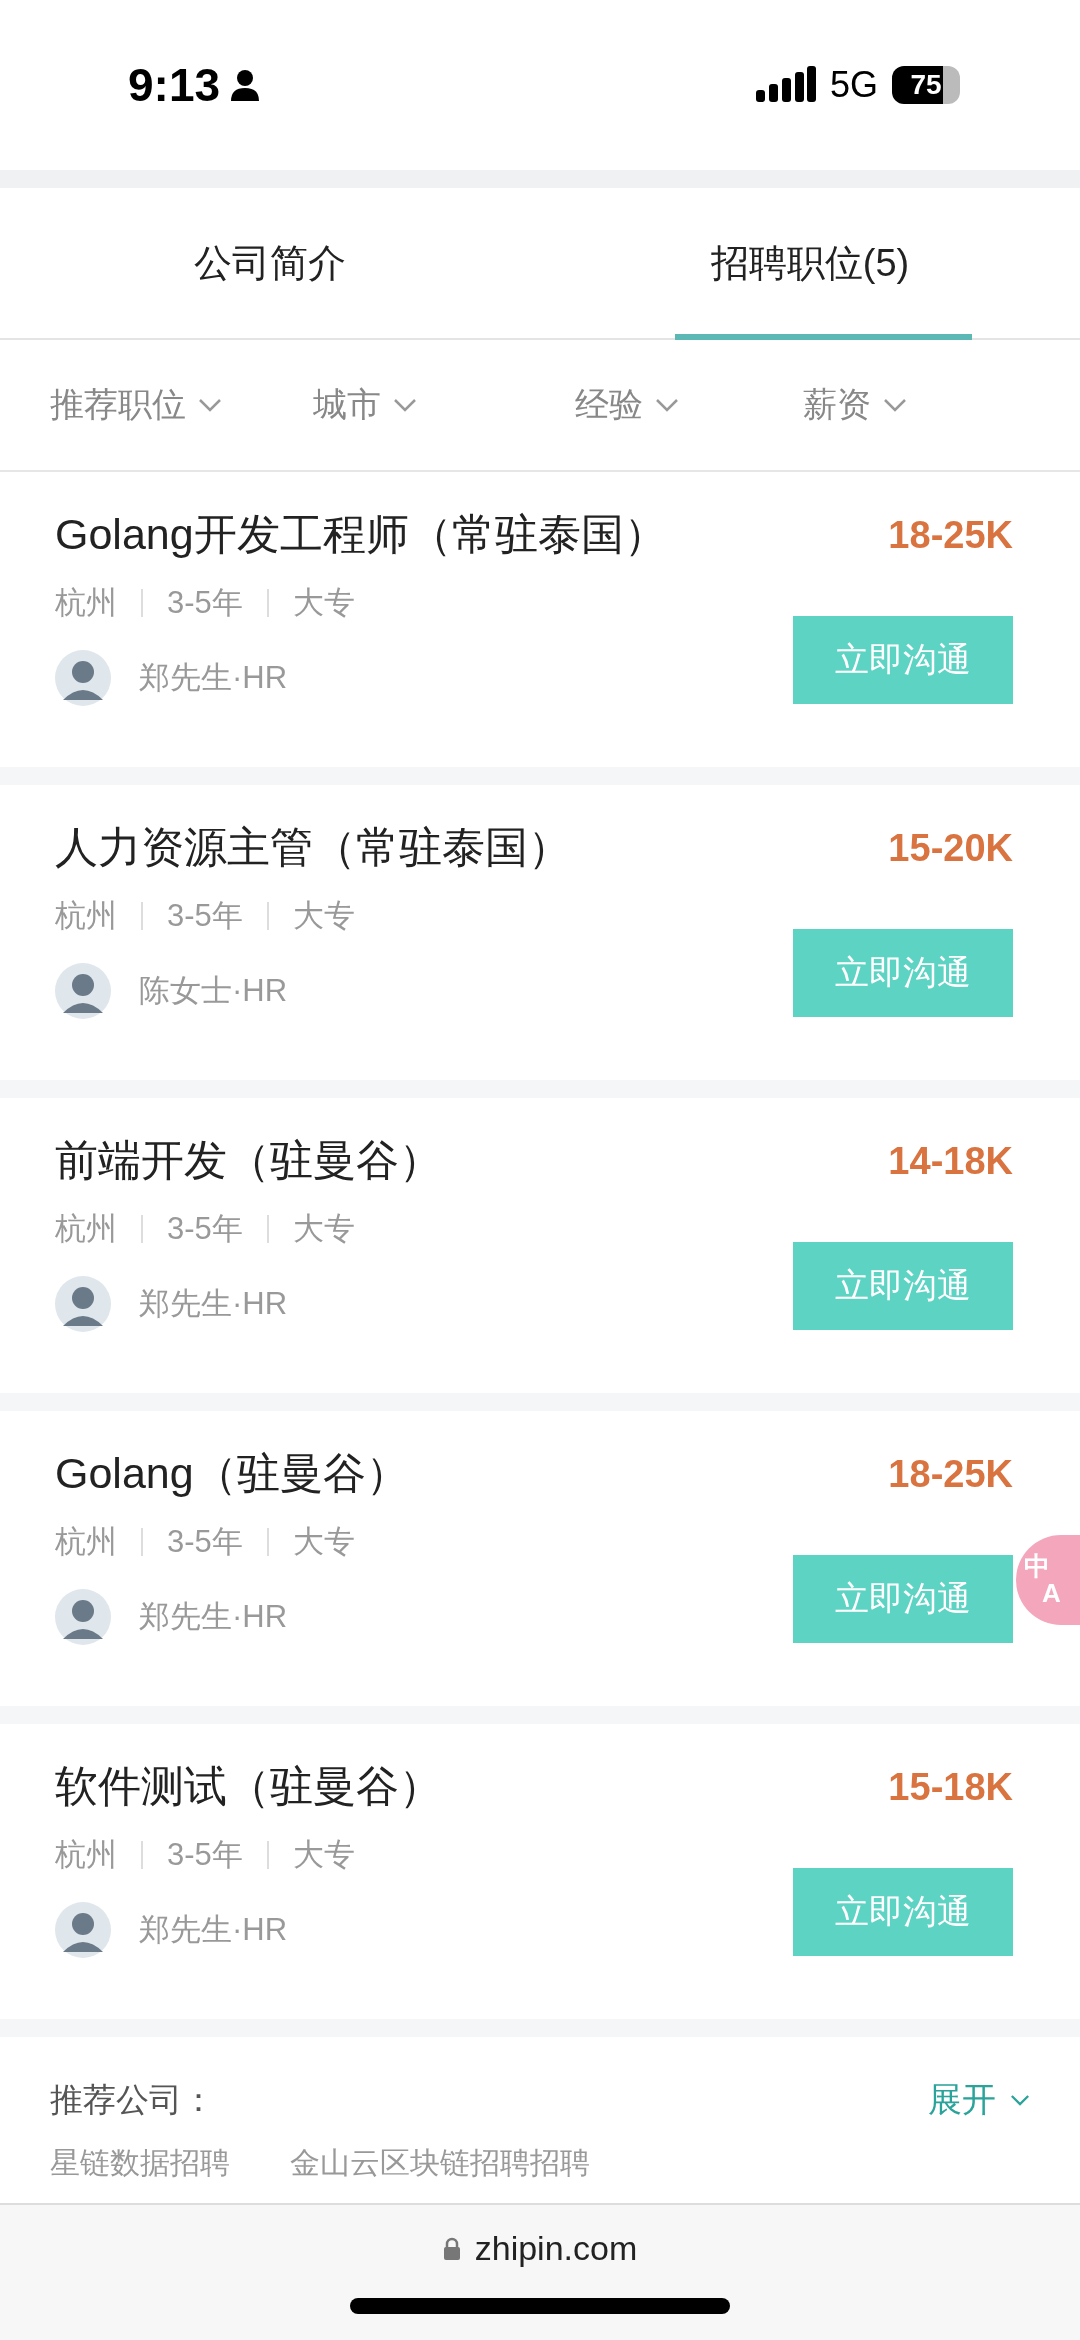 This screenshot has width=1080, height=2340. I want to click on job-card: 软件测试（驻曼谷） 15-18K 杭州 3-5年 大专 郑先生·HR 立即沟通, so click(540, 1871).